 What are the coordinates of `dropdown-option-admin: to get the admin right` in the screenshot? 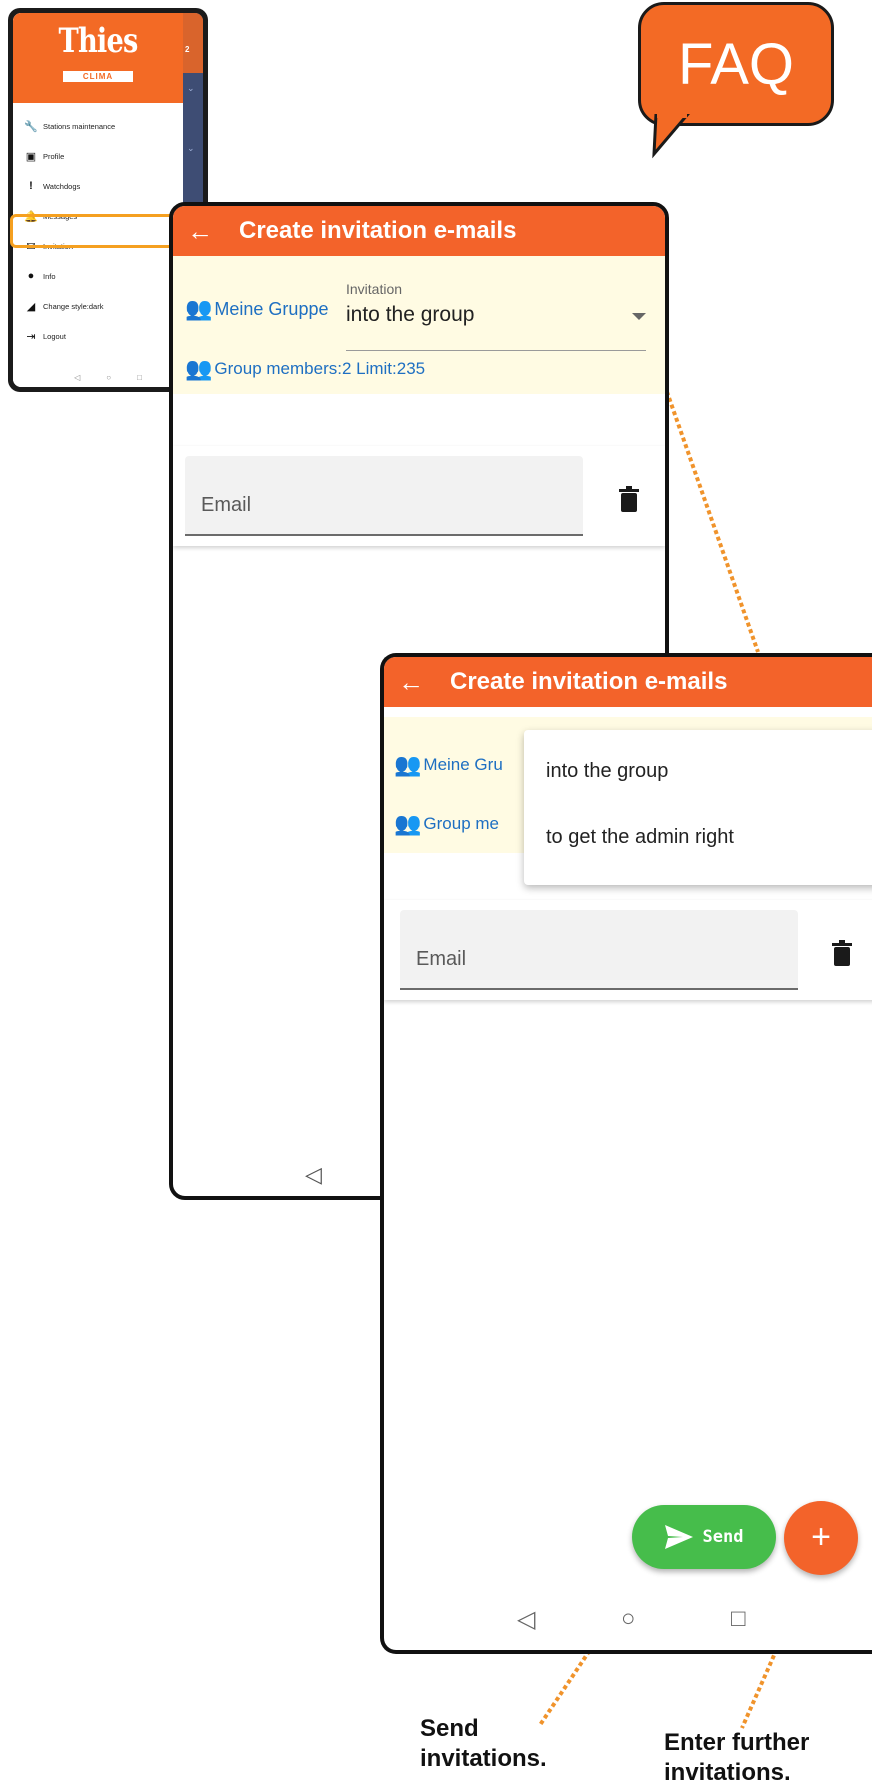 It's located at (640, 837).